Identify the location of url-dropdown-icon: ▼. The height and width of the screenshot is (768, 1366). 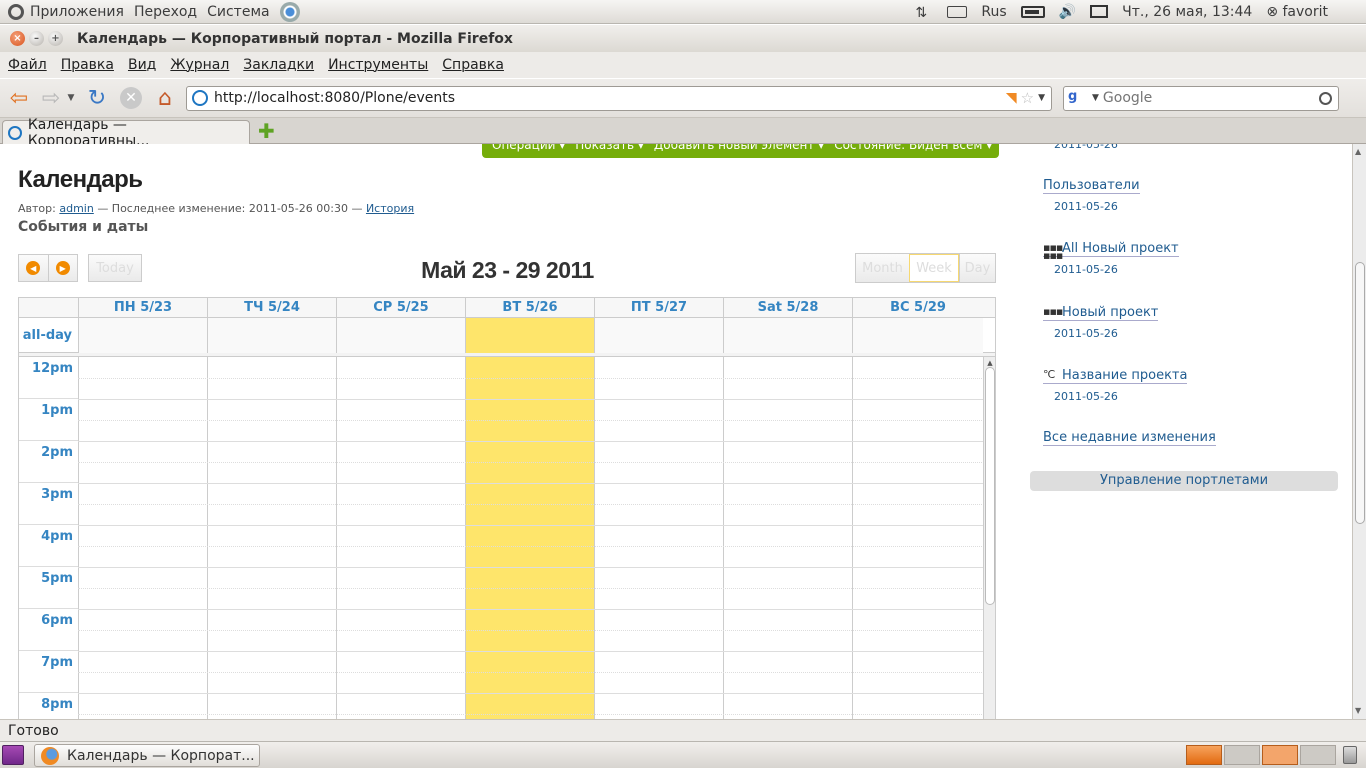
(1041, 98).